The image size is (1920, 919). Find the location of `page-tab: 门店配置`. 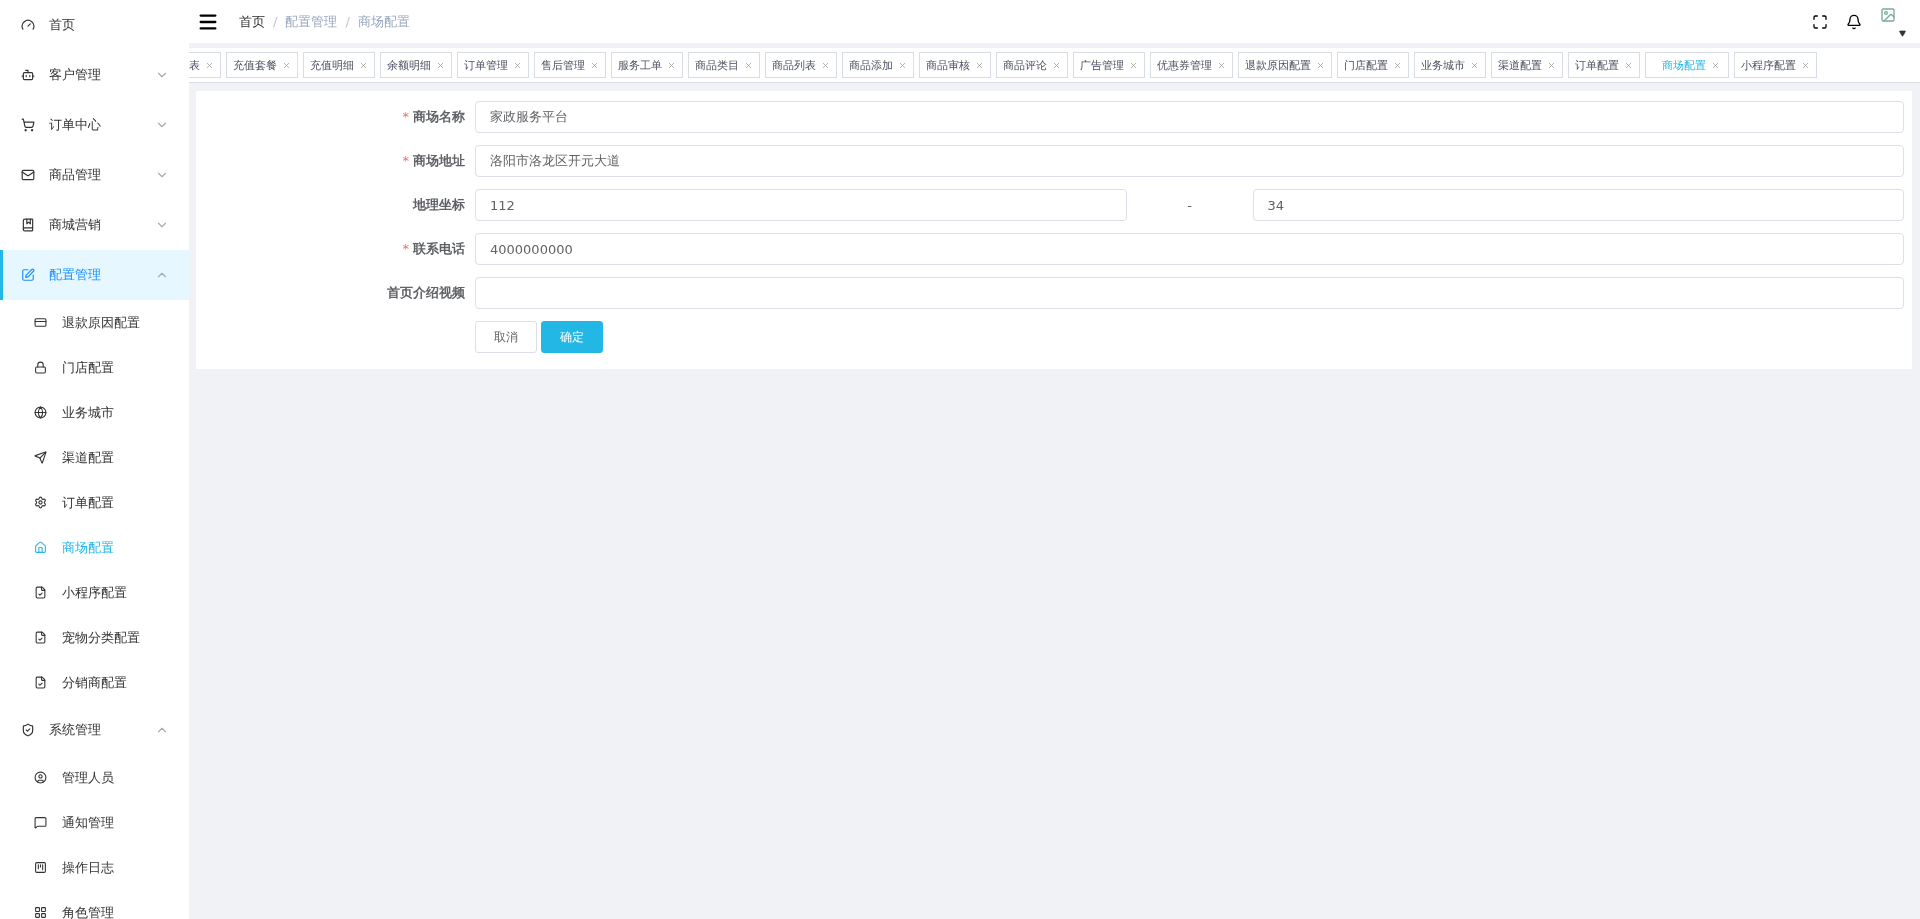

page-tab: 门店配置 is located at coordinates (1373, 65).